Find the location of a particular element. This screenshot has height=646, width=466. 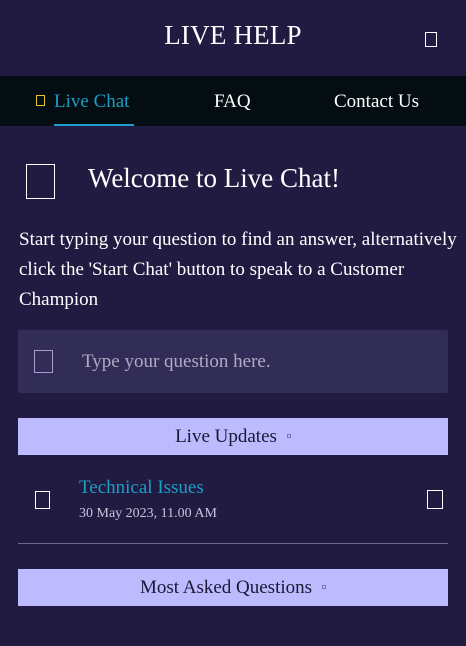

tab-faq: FAQ is located at coordinates (232, 101).